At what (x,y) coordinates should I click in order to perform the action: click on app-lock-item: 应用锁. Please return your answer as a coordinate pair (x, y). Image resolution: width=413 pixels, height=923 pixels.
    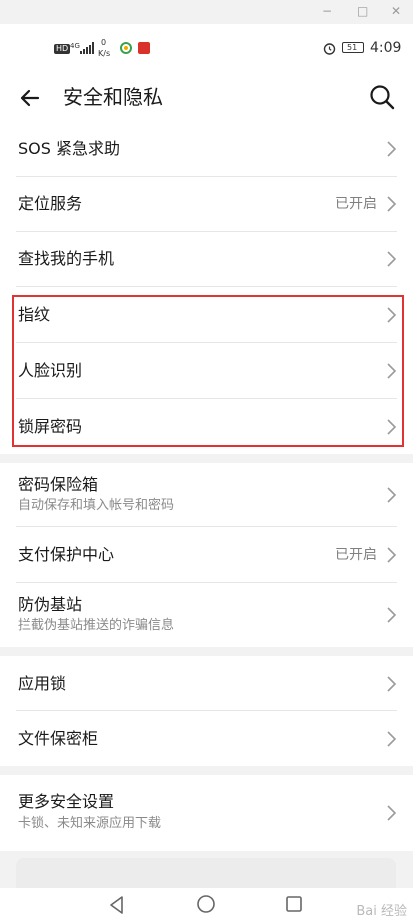
    Looking at the image, I should click on (206, 683).